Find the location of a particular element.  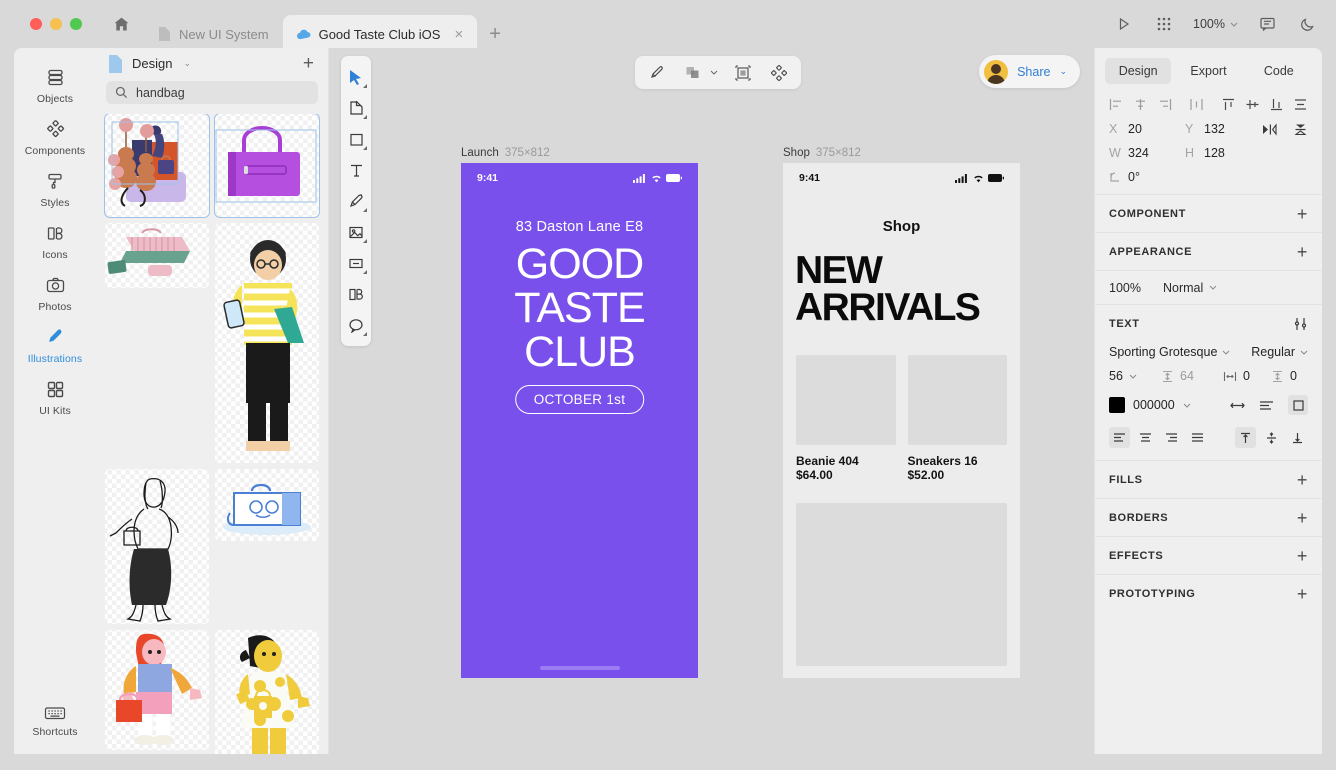

align-left-icon is located at coordinates (1116, 104).